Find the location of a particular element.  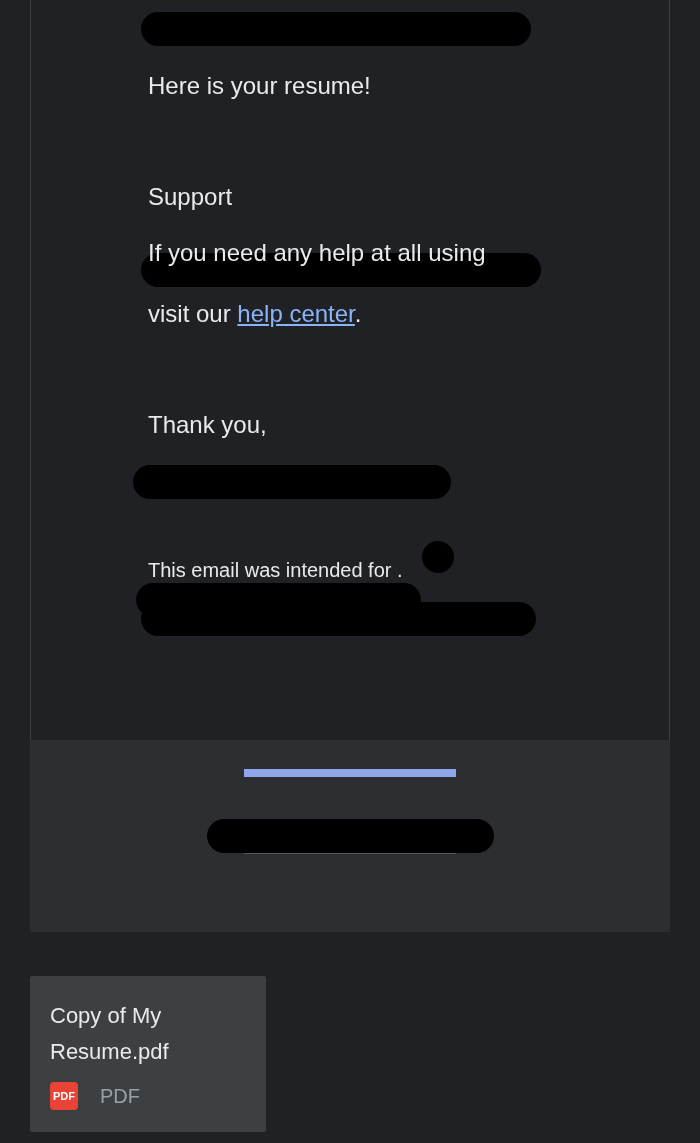

help-text: If you need any help at all using is located at coordinates (317, 253).